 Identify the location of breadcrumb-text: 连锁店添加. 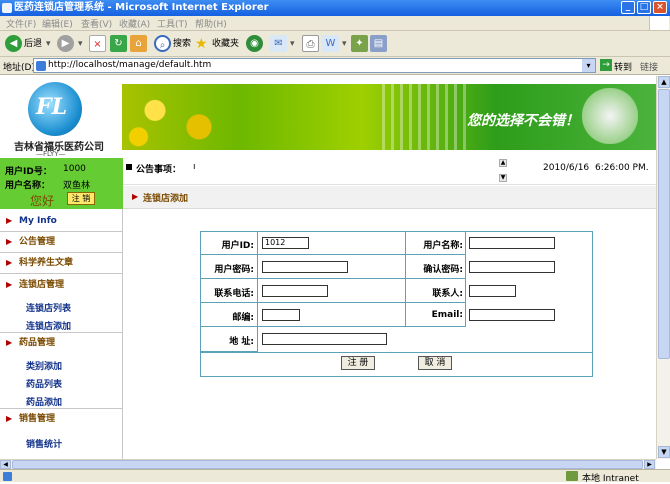
(166, 199).